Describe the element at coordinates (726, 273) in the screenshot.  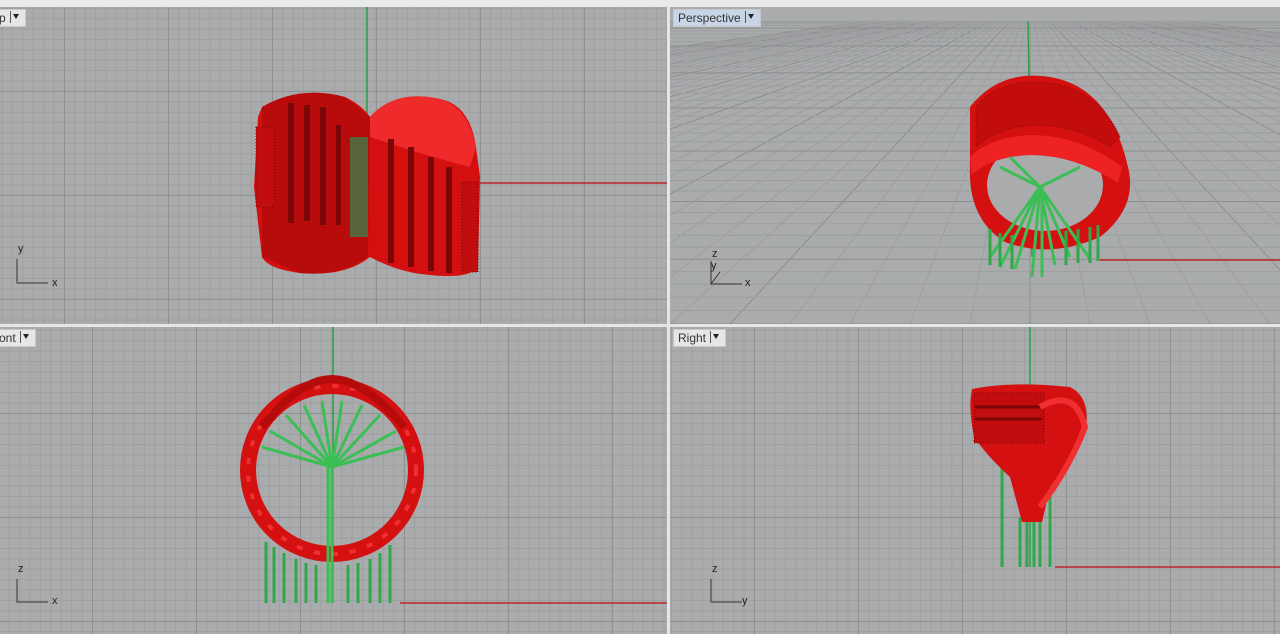
I see `perspective-axis-widget` at that location.